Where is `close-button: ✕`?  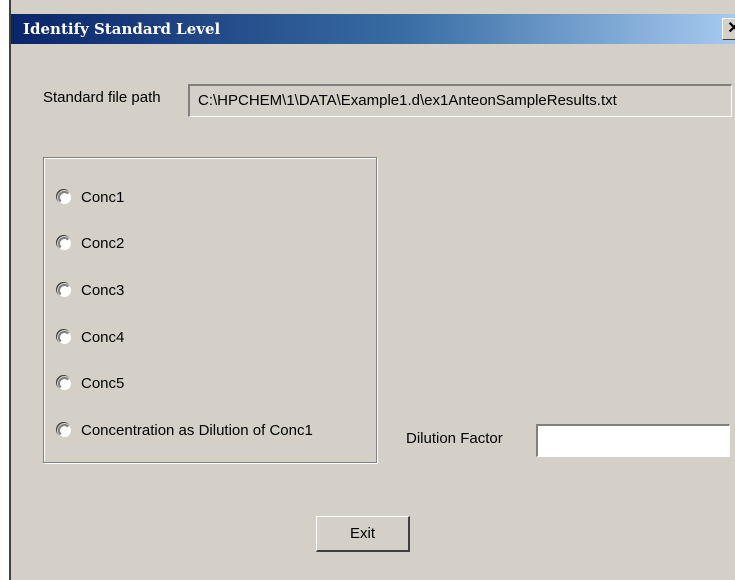
close-button: ✕ is located at coordinates (728, 29).